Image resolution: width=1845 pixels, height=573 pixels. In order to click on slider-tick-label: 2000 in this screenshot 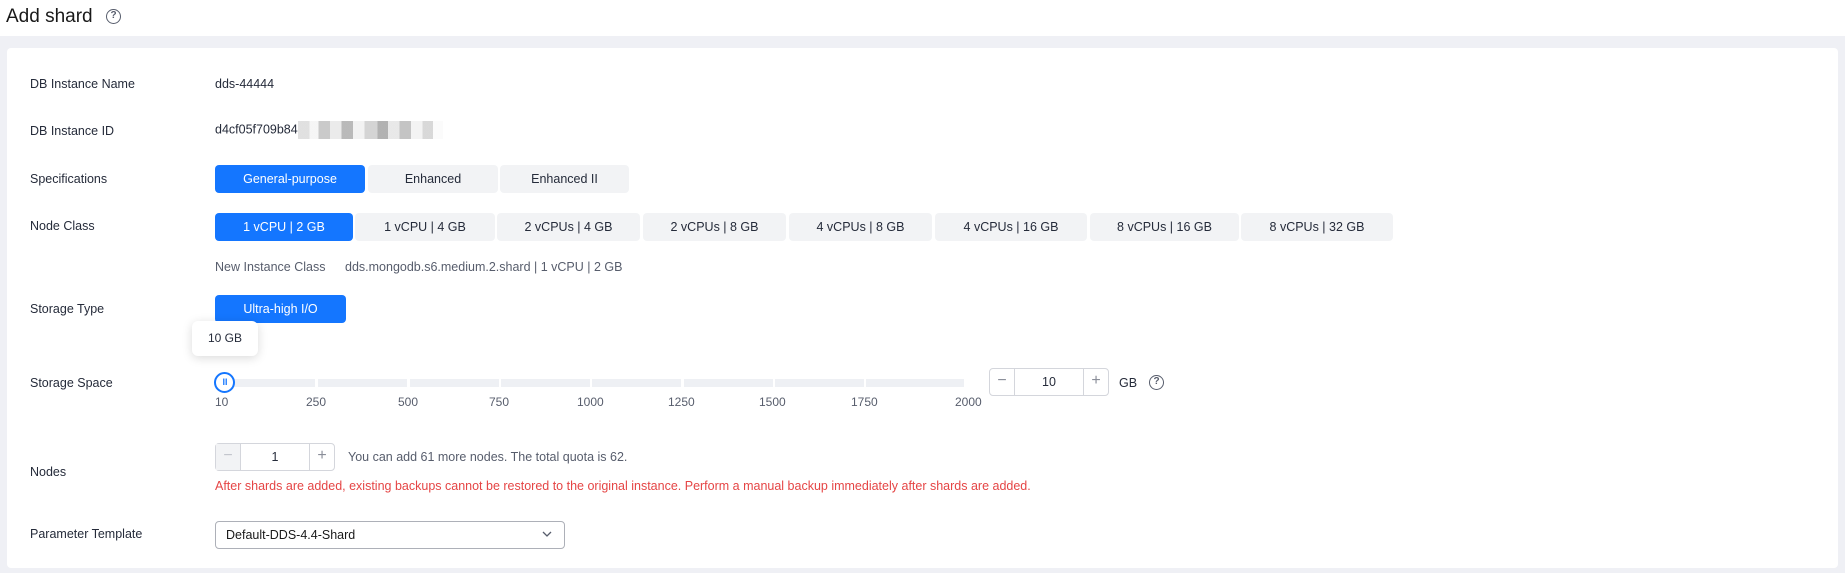, I will do `click(968, 402)`.